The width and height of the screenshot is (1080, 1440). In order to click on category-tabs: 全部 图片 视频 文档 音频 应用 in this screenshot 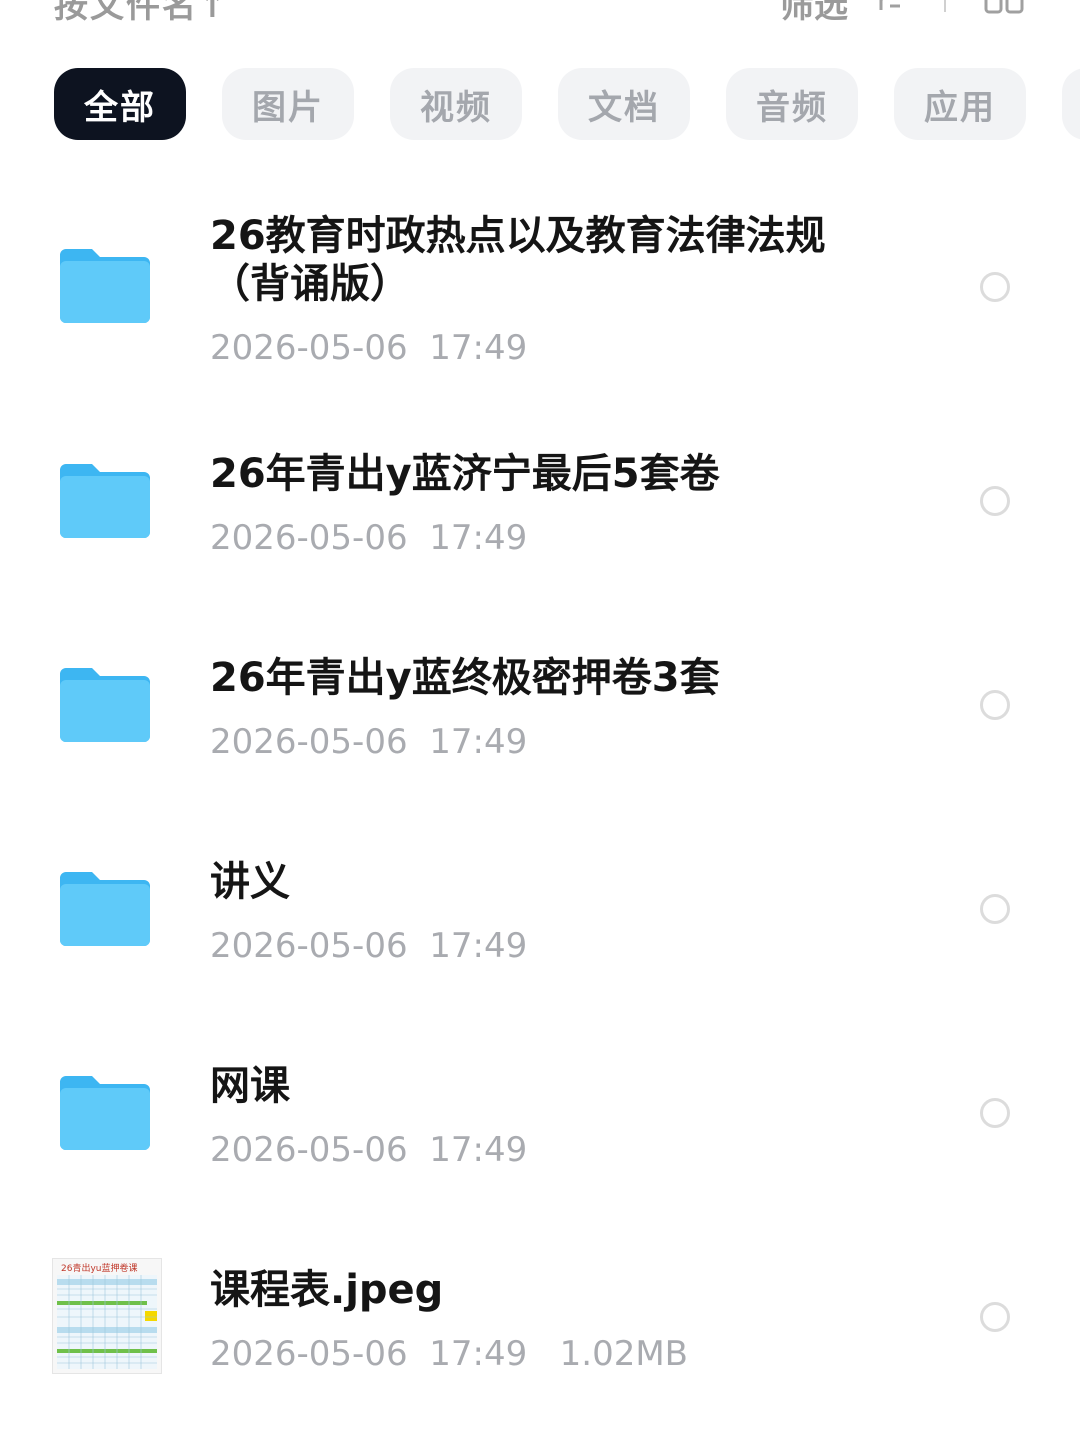, I will do `click(567, 104)`.